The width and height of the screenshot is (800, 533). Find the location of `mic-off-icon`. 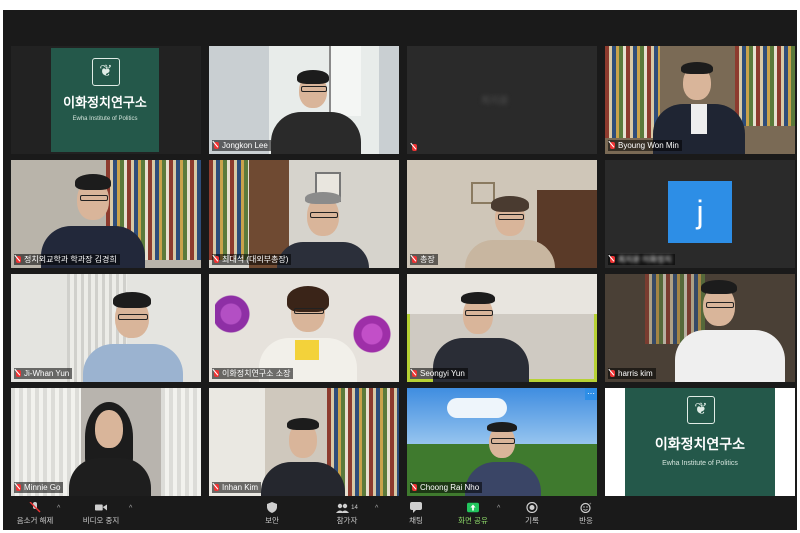

mic-off-icon is located at coordinates (35, 507).